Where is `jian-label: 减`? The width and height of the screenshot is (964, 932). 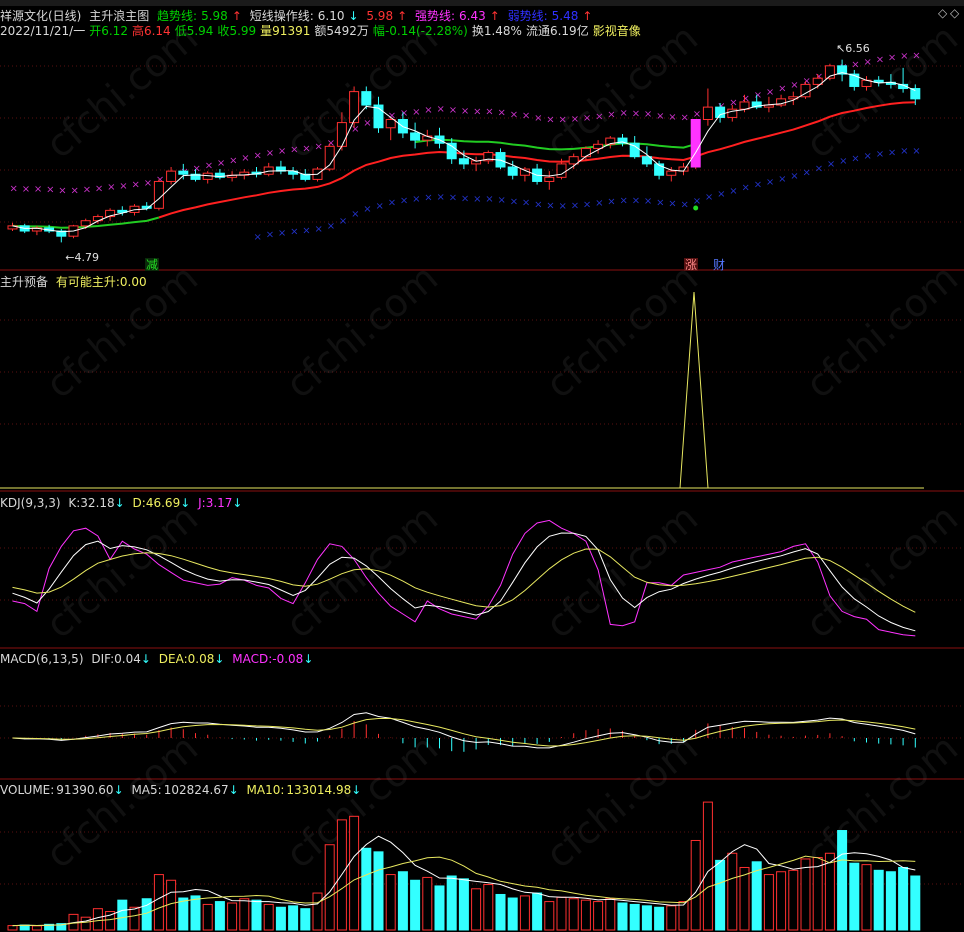
jian-label: 减 is located at coordinates (152, 265).